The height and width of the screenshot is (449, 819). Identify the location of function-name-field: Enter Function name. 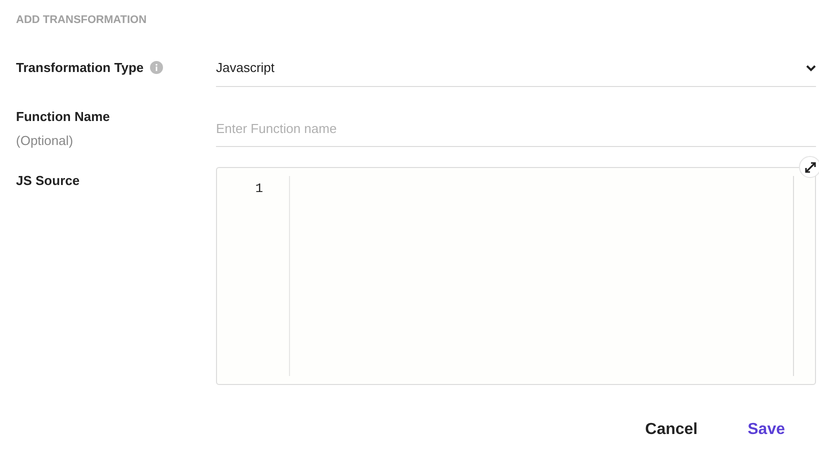
(516, 128).